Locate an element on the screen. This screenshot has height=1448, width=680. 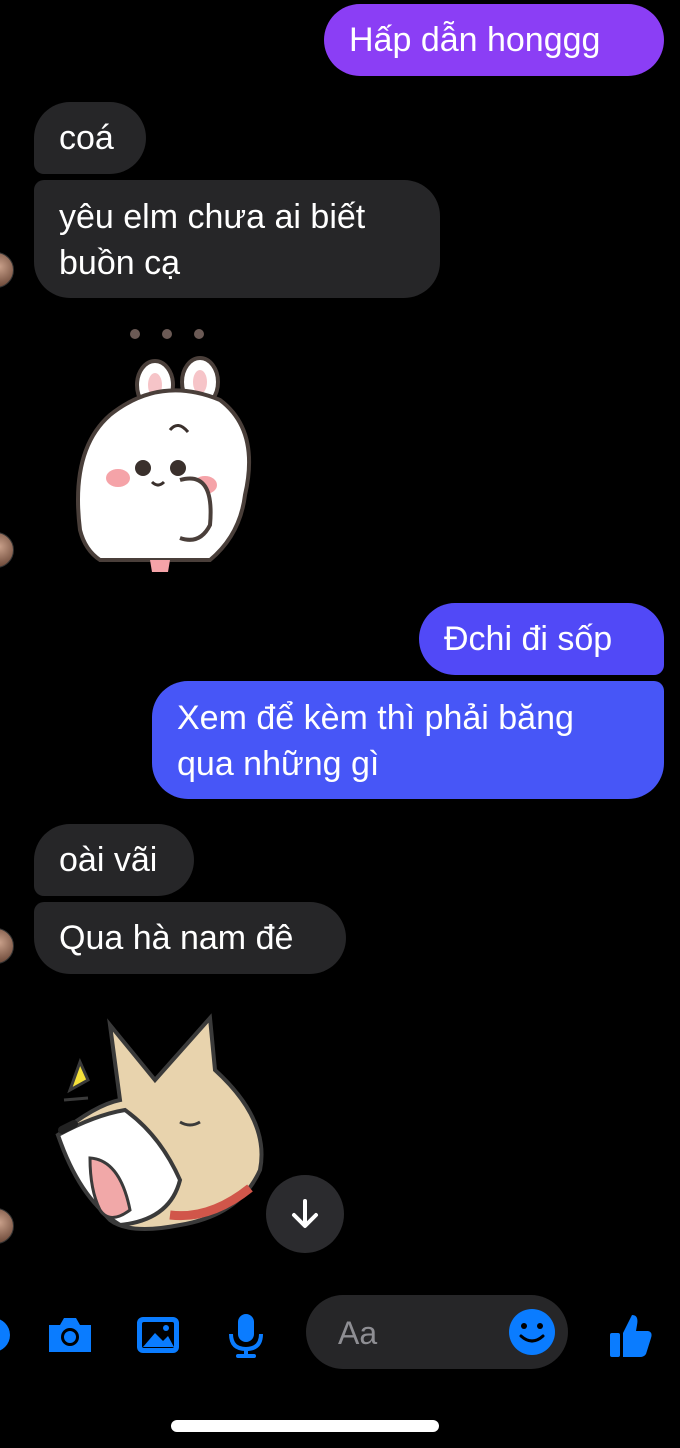
more-button is located at coordinates (5, 1335).